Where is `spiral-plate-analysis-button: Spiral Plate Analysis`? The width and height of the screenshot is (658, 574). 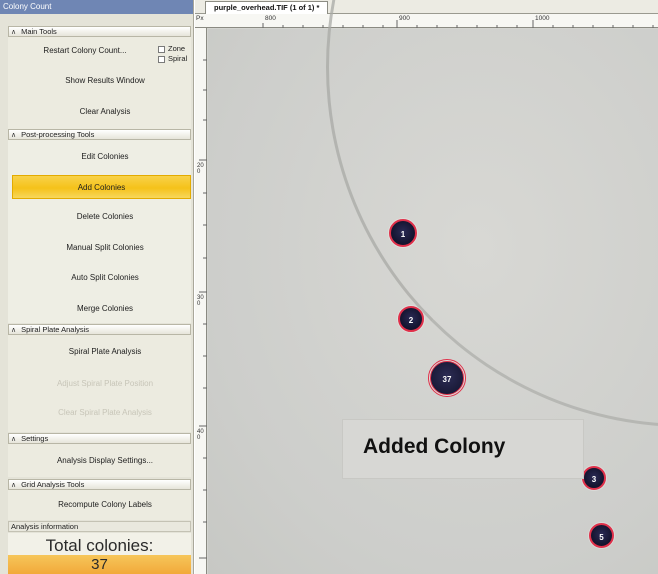
spiral-plate-analysis-button: Spiral Plate Analysis is located at coordinates (104, 352).